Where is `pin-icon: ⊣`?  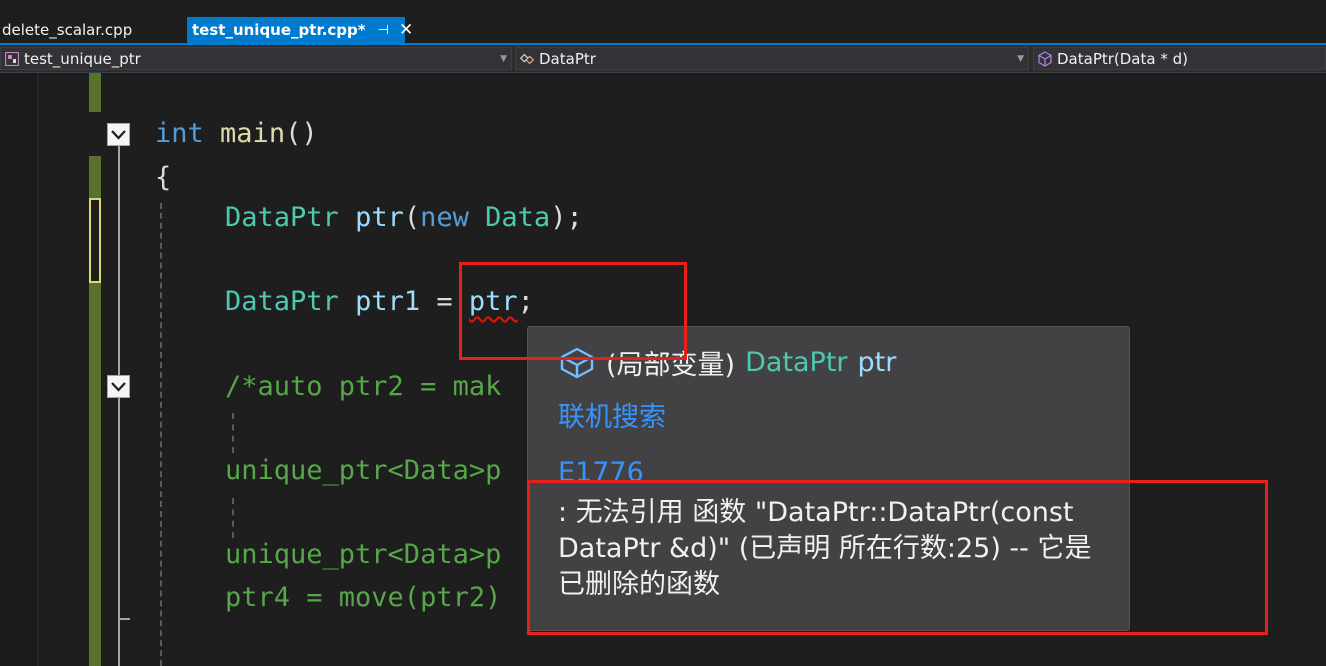
pin-icon: ⊣ is located at coordinates (383, 30).